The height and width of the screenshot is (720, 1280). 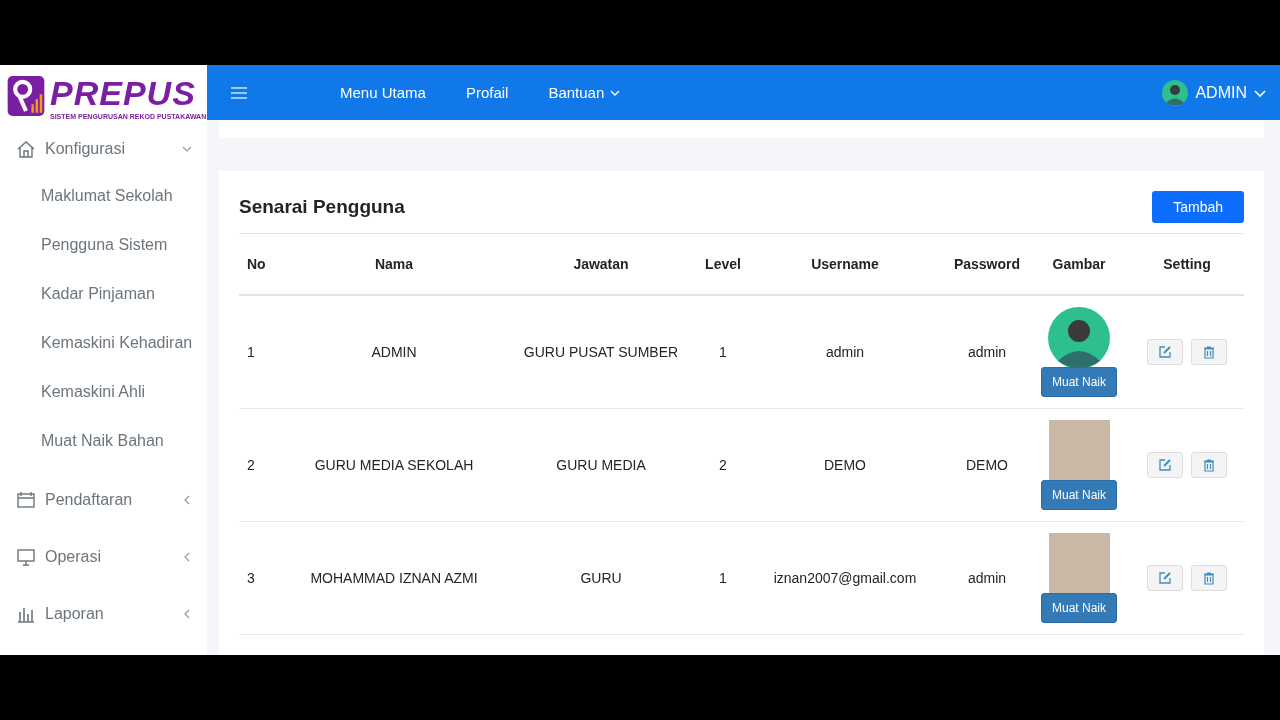 What do you see at coordinates (845, 578) in the screenshot?
I see `table-cell: iznan2007@gmail.com` at bounding box center [845, 578].